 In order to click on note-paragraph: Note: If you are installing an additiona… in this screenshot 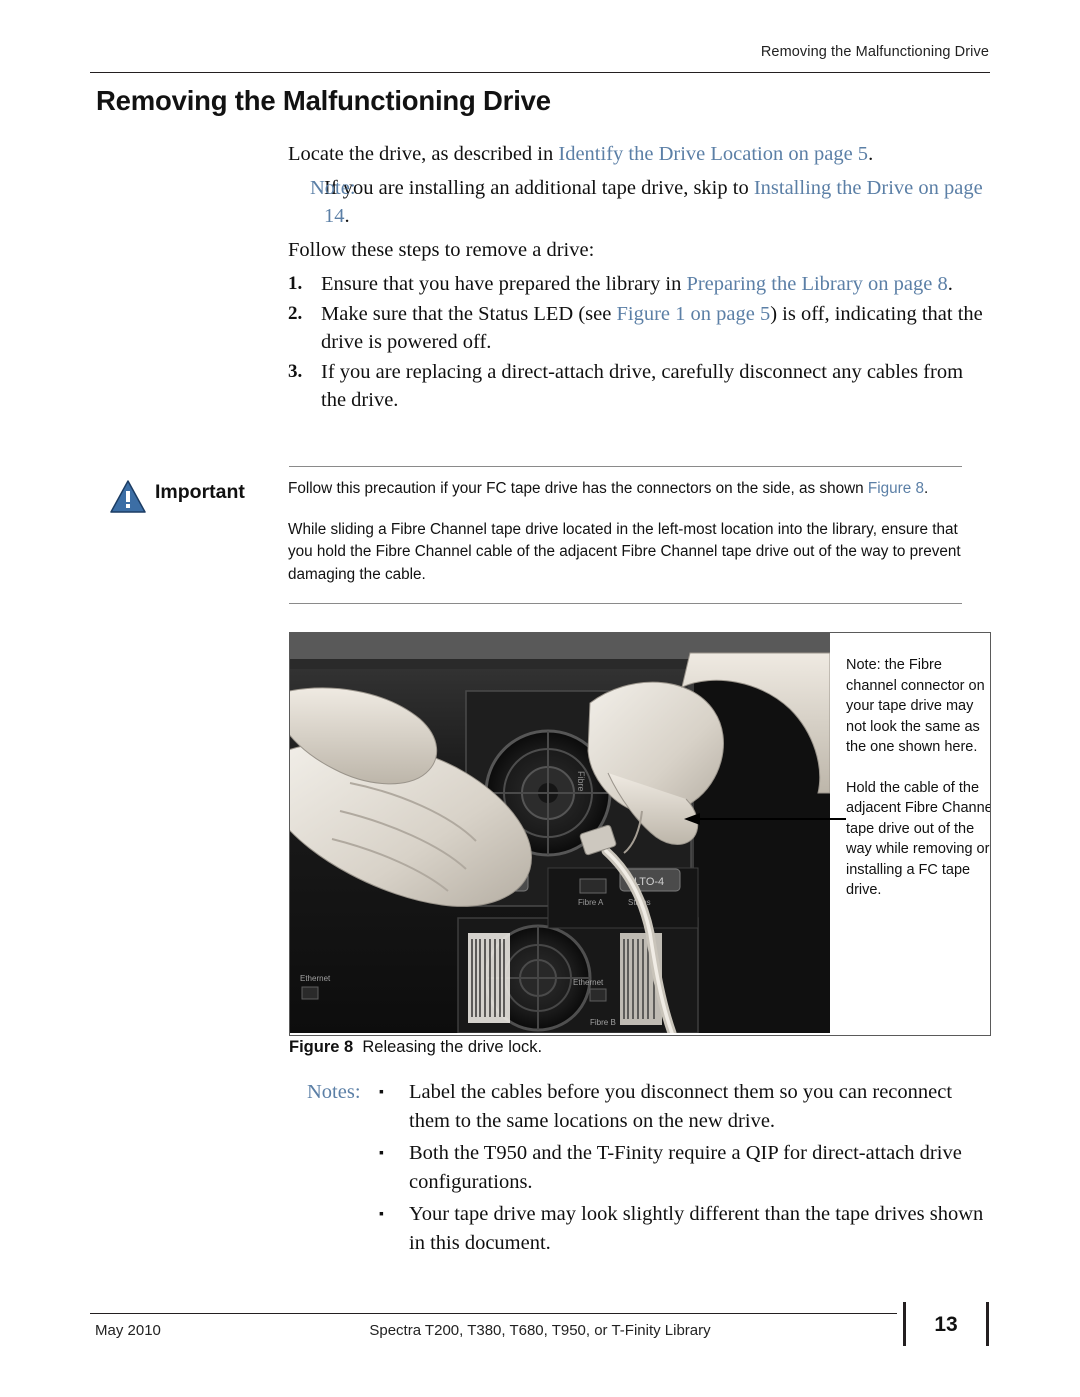, I will do `click(639, 202)`.